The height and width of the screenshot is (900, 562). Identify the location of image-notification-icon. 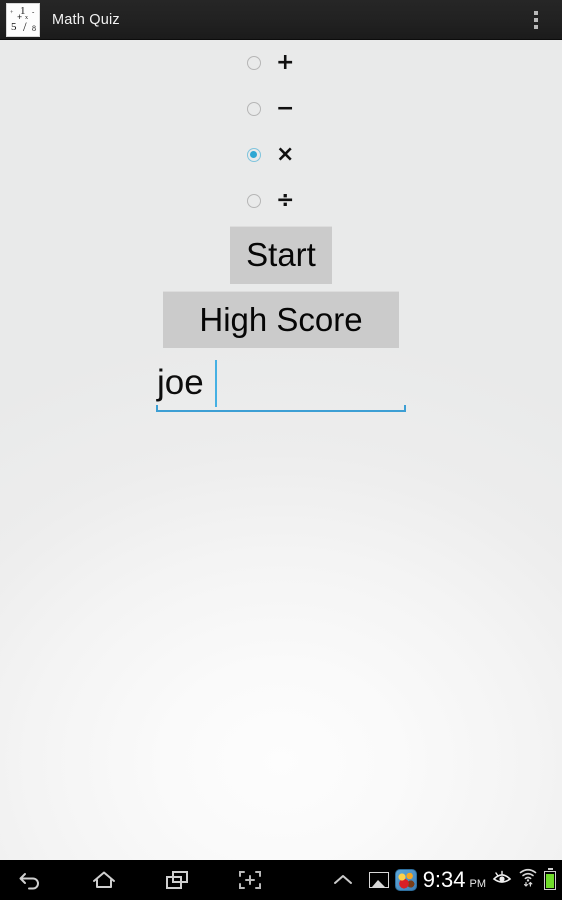
(378, 880).